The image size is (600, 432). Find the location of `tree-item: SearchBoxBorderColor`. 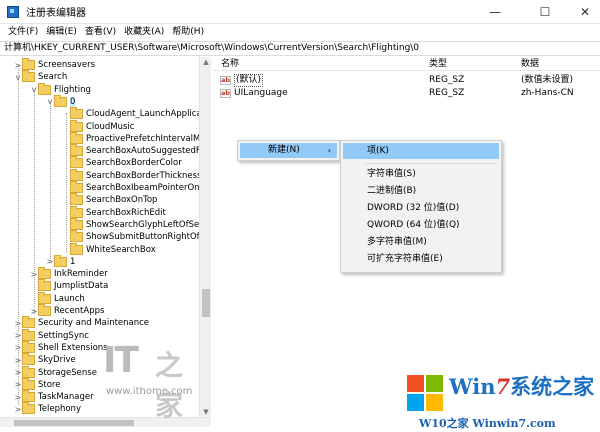

tree-item: SearchBoxBorderColor is located at coordinates (122, 162).